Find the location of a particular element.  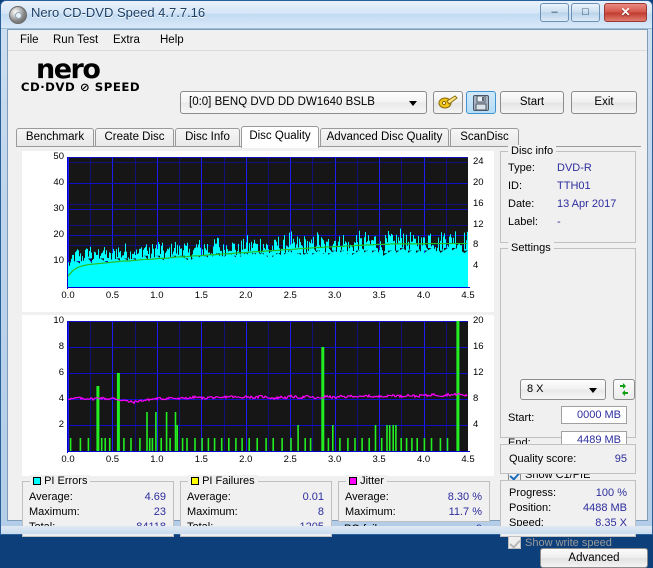

pi-errors-stats-label: PI Errors is located at coordinates (66, 481).